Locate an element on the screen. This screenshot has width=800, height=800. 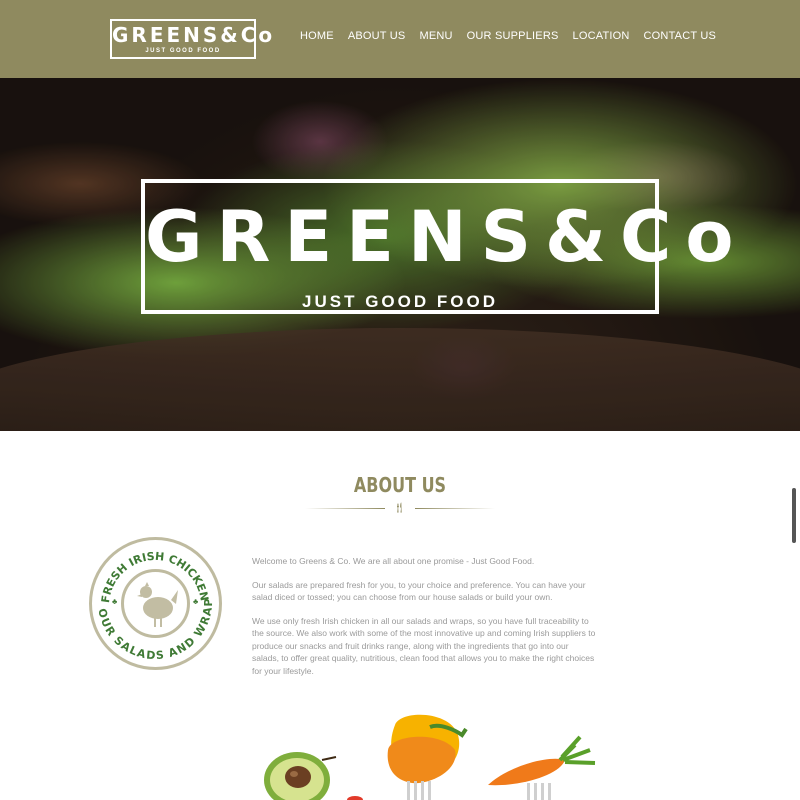
tomato-icon is located at coordinates (355, 798).